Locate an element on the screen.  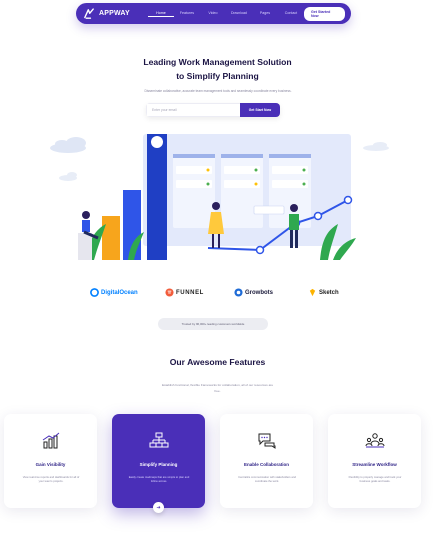
arrow-right-icon: ➜ is located at coordinates (158, 507).